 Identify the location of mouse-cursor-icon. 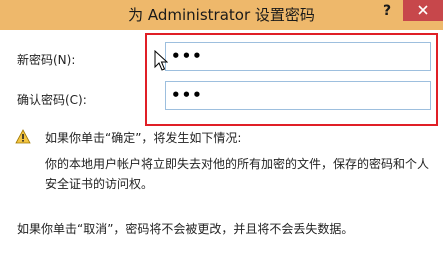
(161, 60).